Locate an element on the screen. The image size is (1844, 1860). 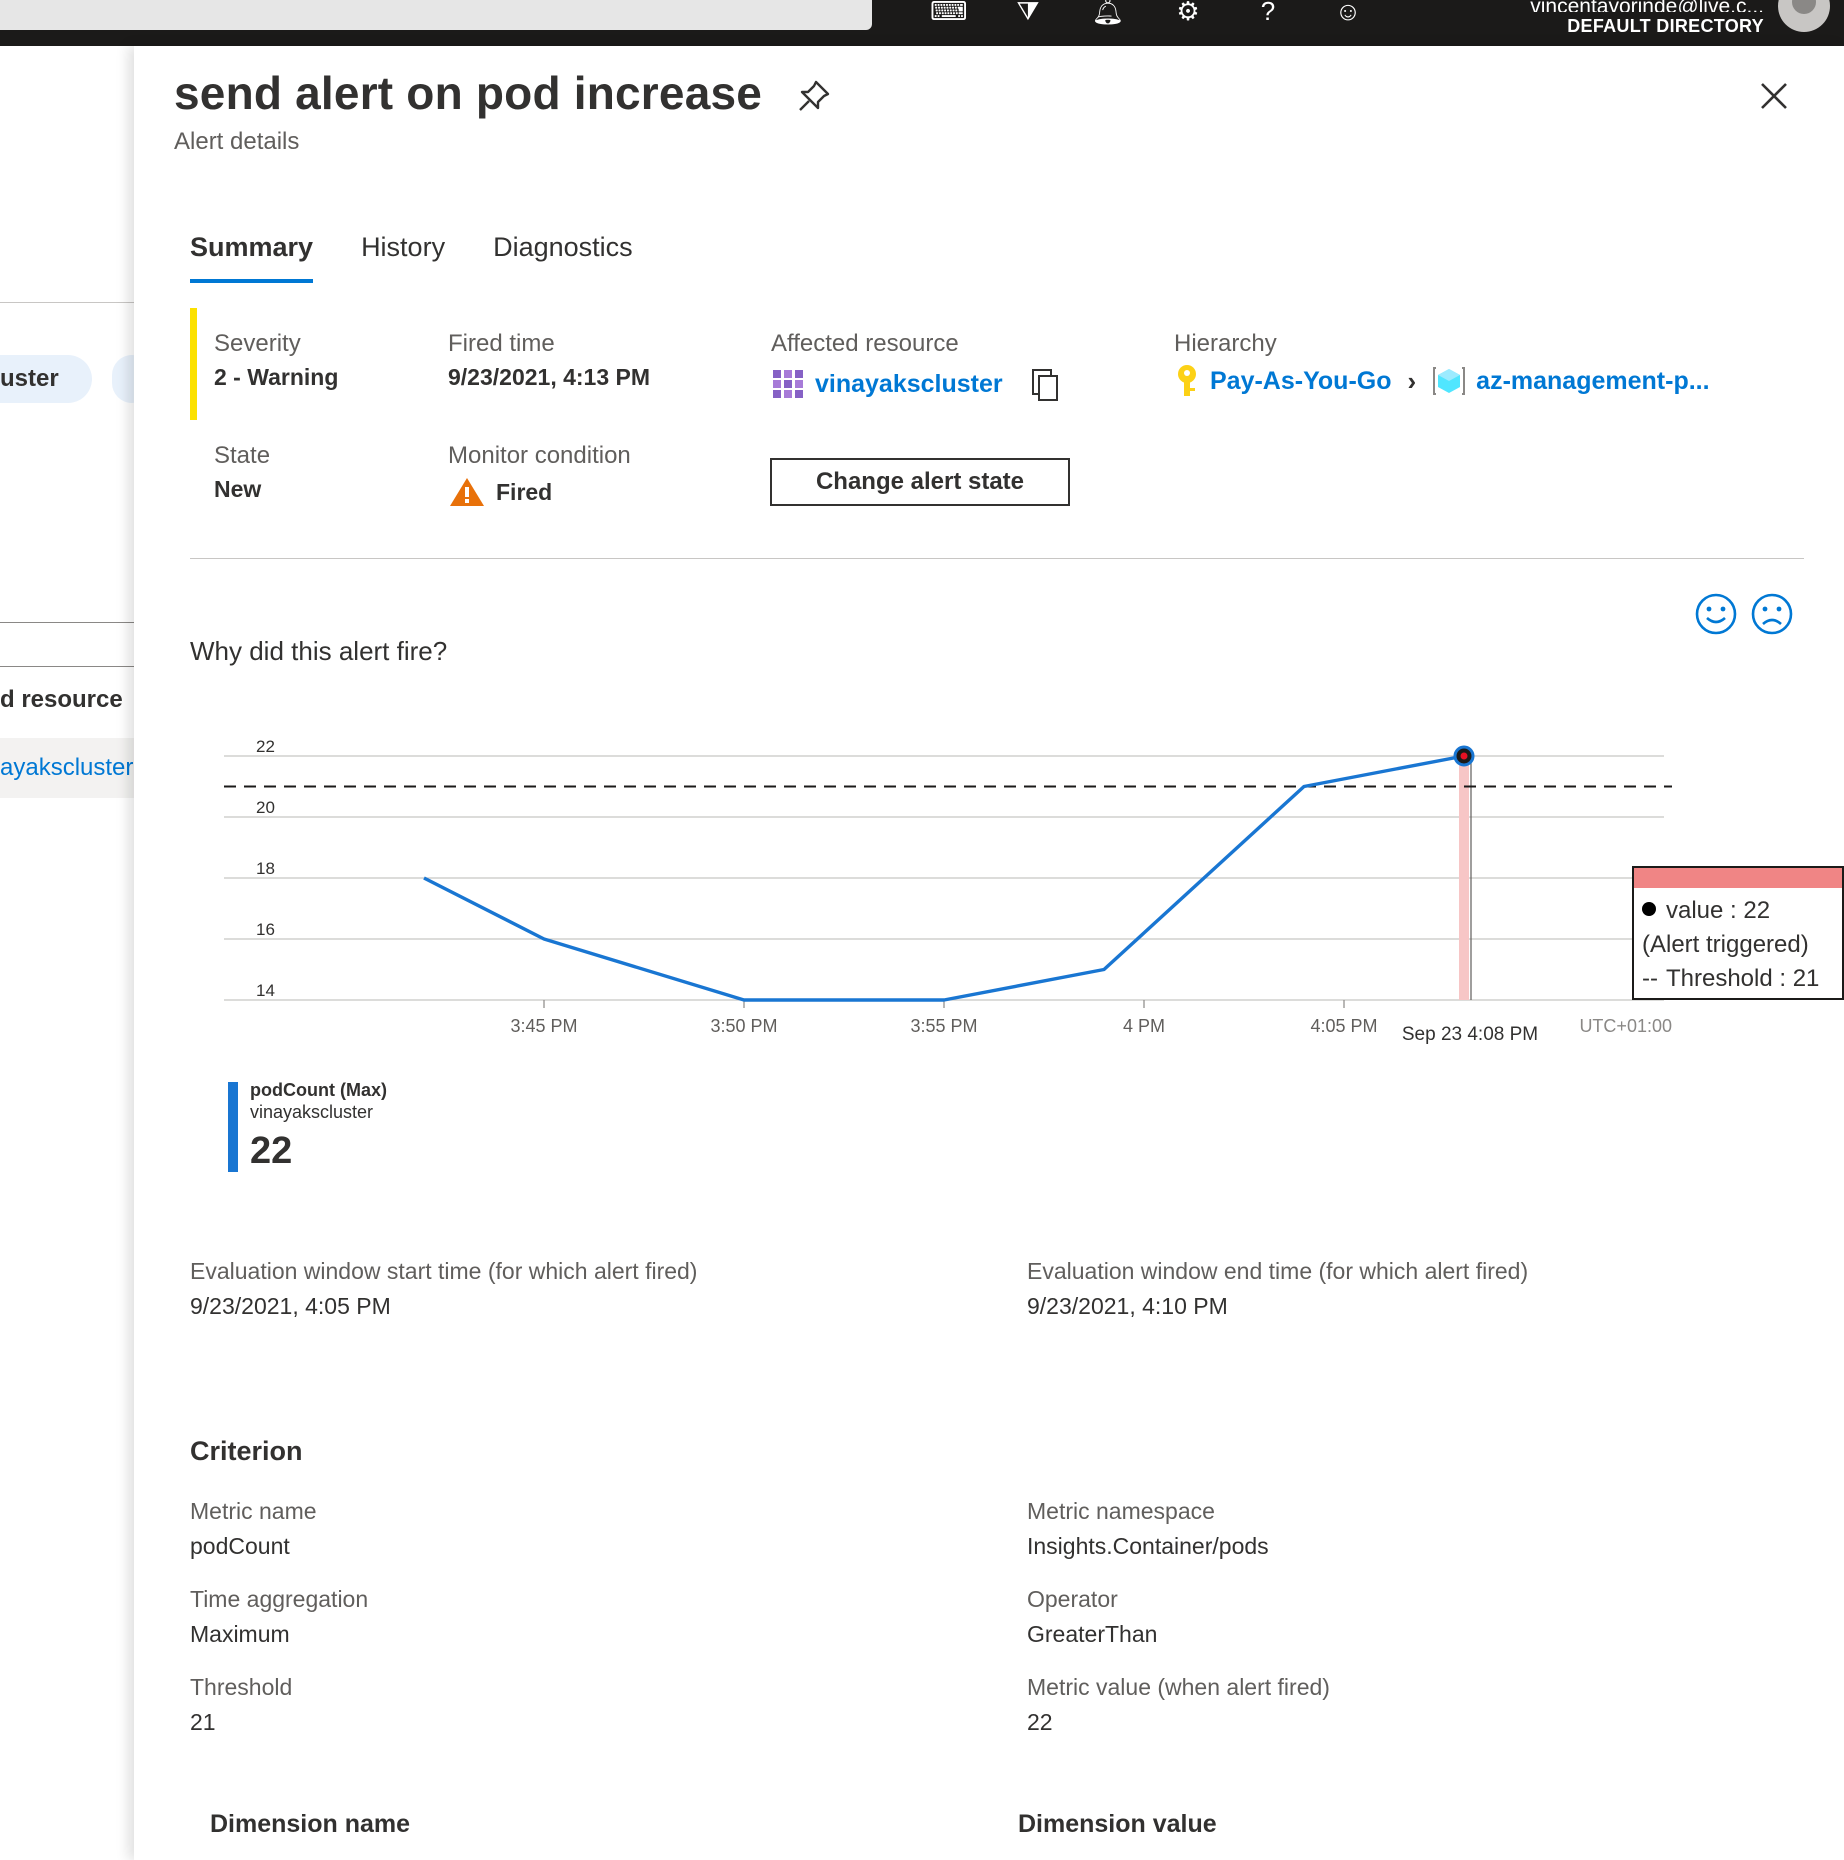
affected-resource-link: vinayakscluster is located at coordinates (909, 384).